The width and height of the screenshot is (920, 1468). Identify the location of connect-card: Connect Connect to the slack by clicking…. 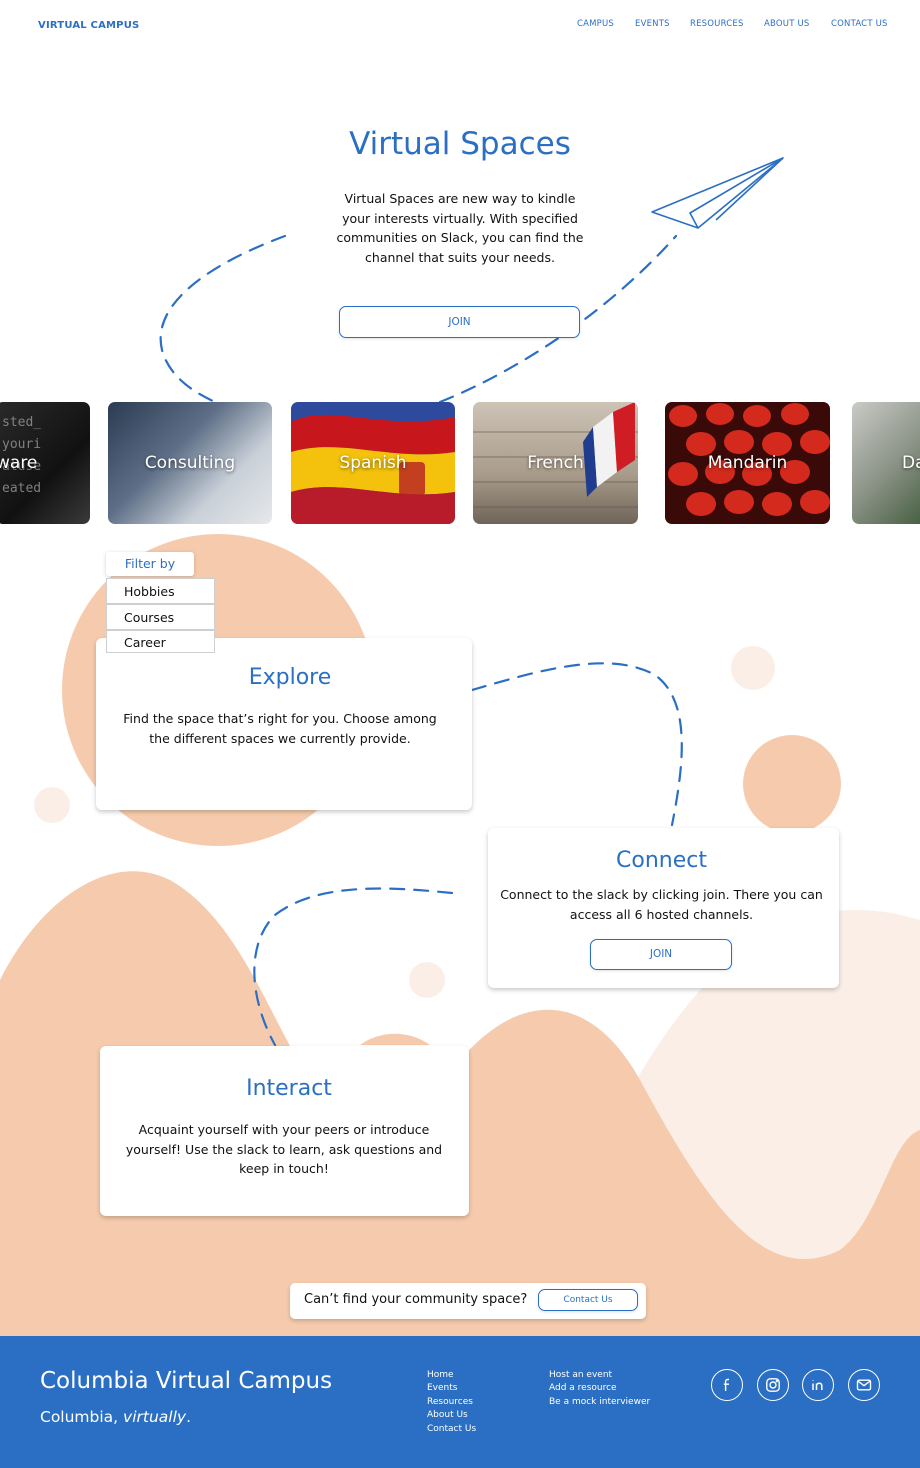
(663, 908).